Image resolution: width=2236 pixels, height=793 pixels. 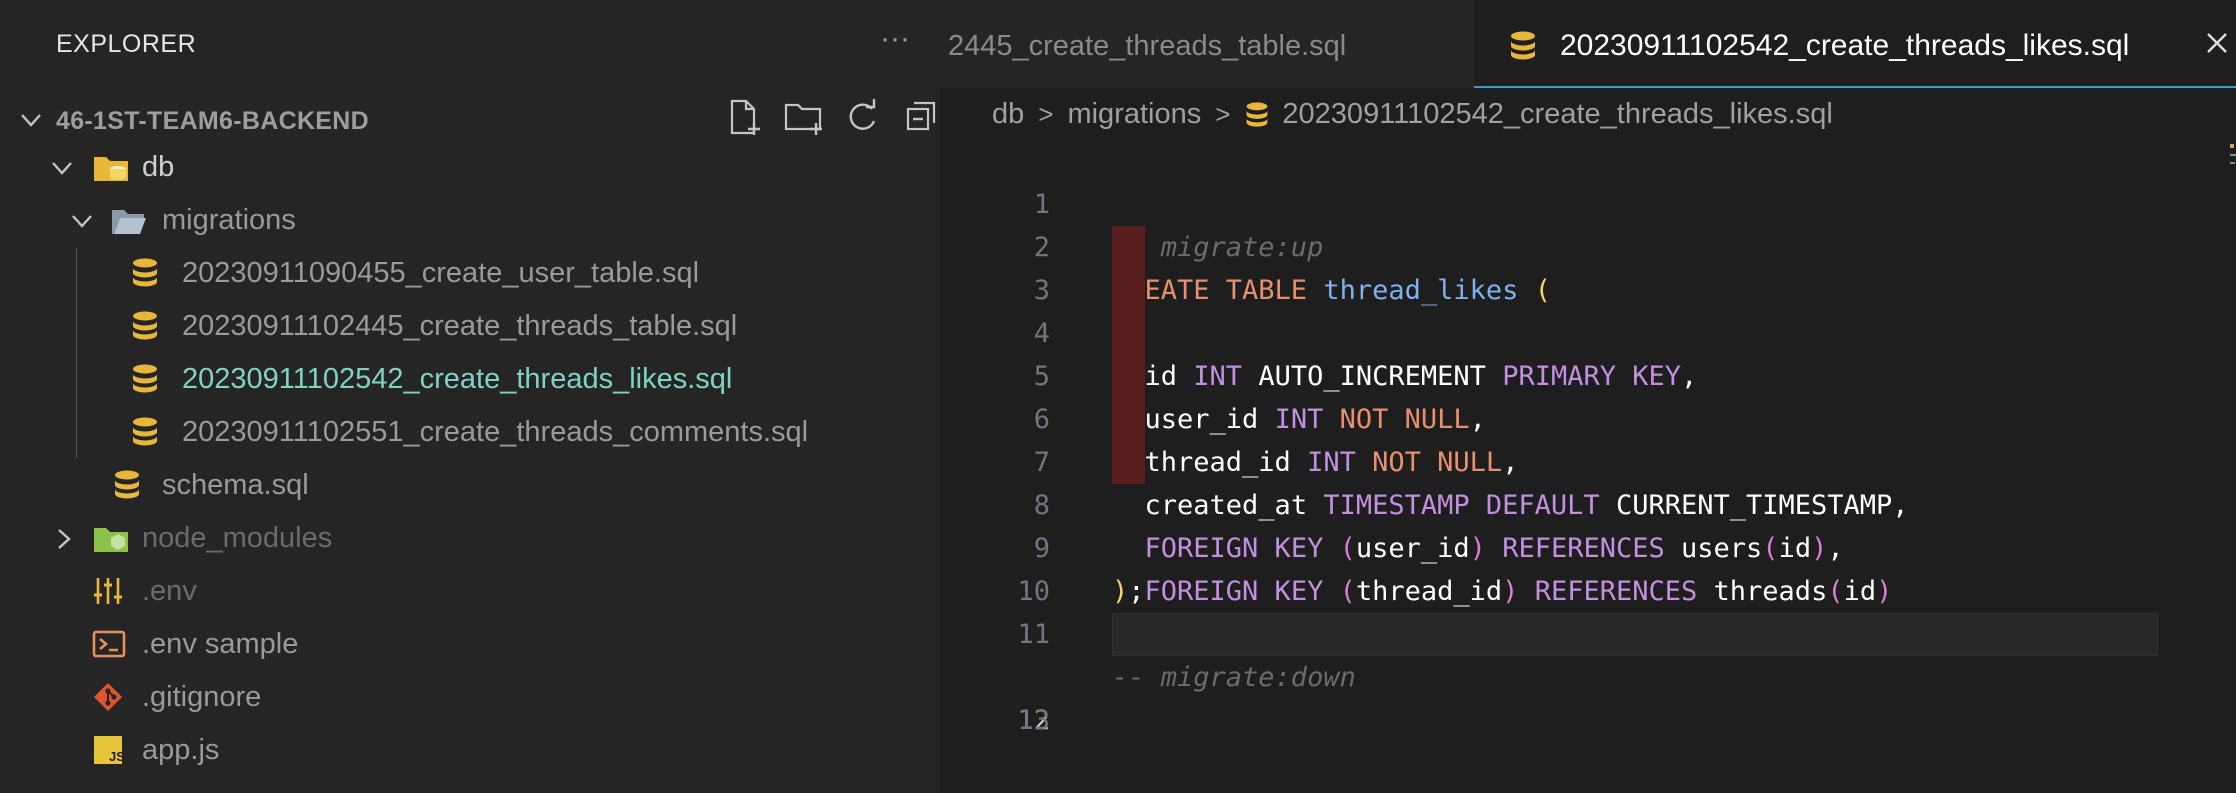 What do you see at coordinates (470, 120) in the screenshot?
I see `project-root: 46-1ST-TEAM6-BACKEND` at bounding box center [470, 120].